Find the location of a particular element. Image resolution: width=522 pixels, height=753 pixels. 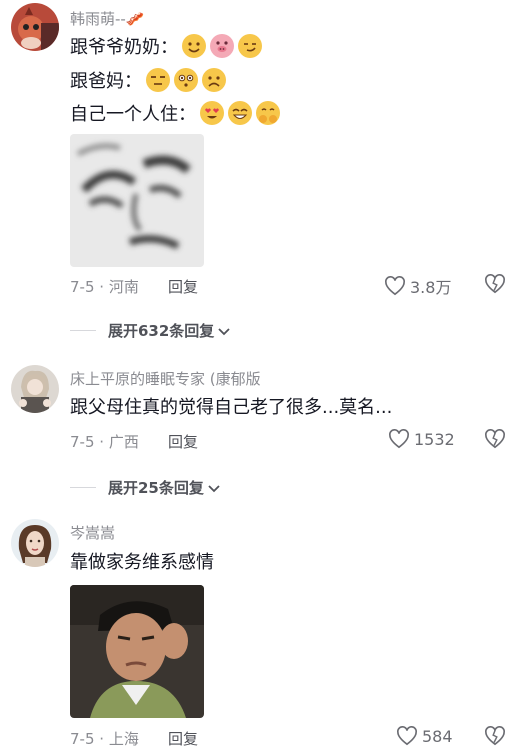

like-count: 1532 is located at coordinates (434, 439).